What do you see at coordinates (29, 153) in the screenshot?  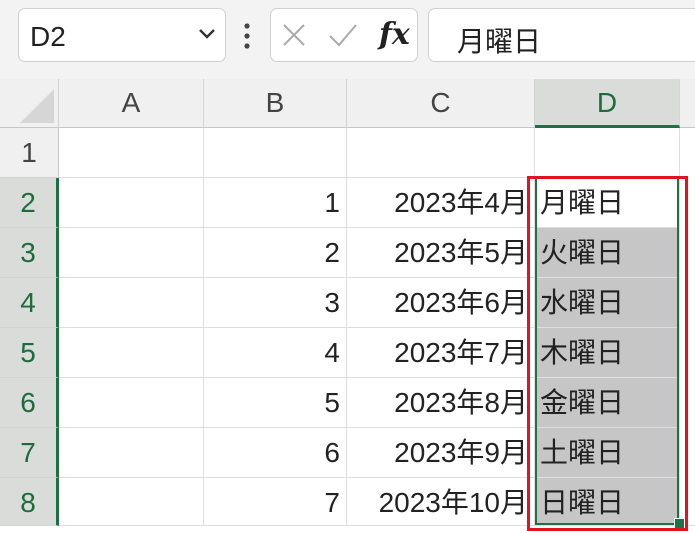 I see `row-header-1: 1` at bounding box center [29, 153].